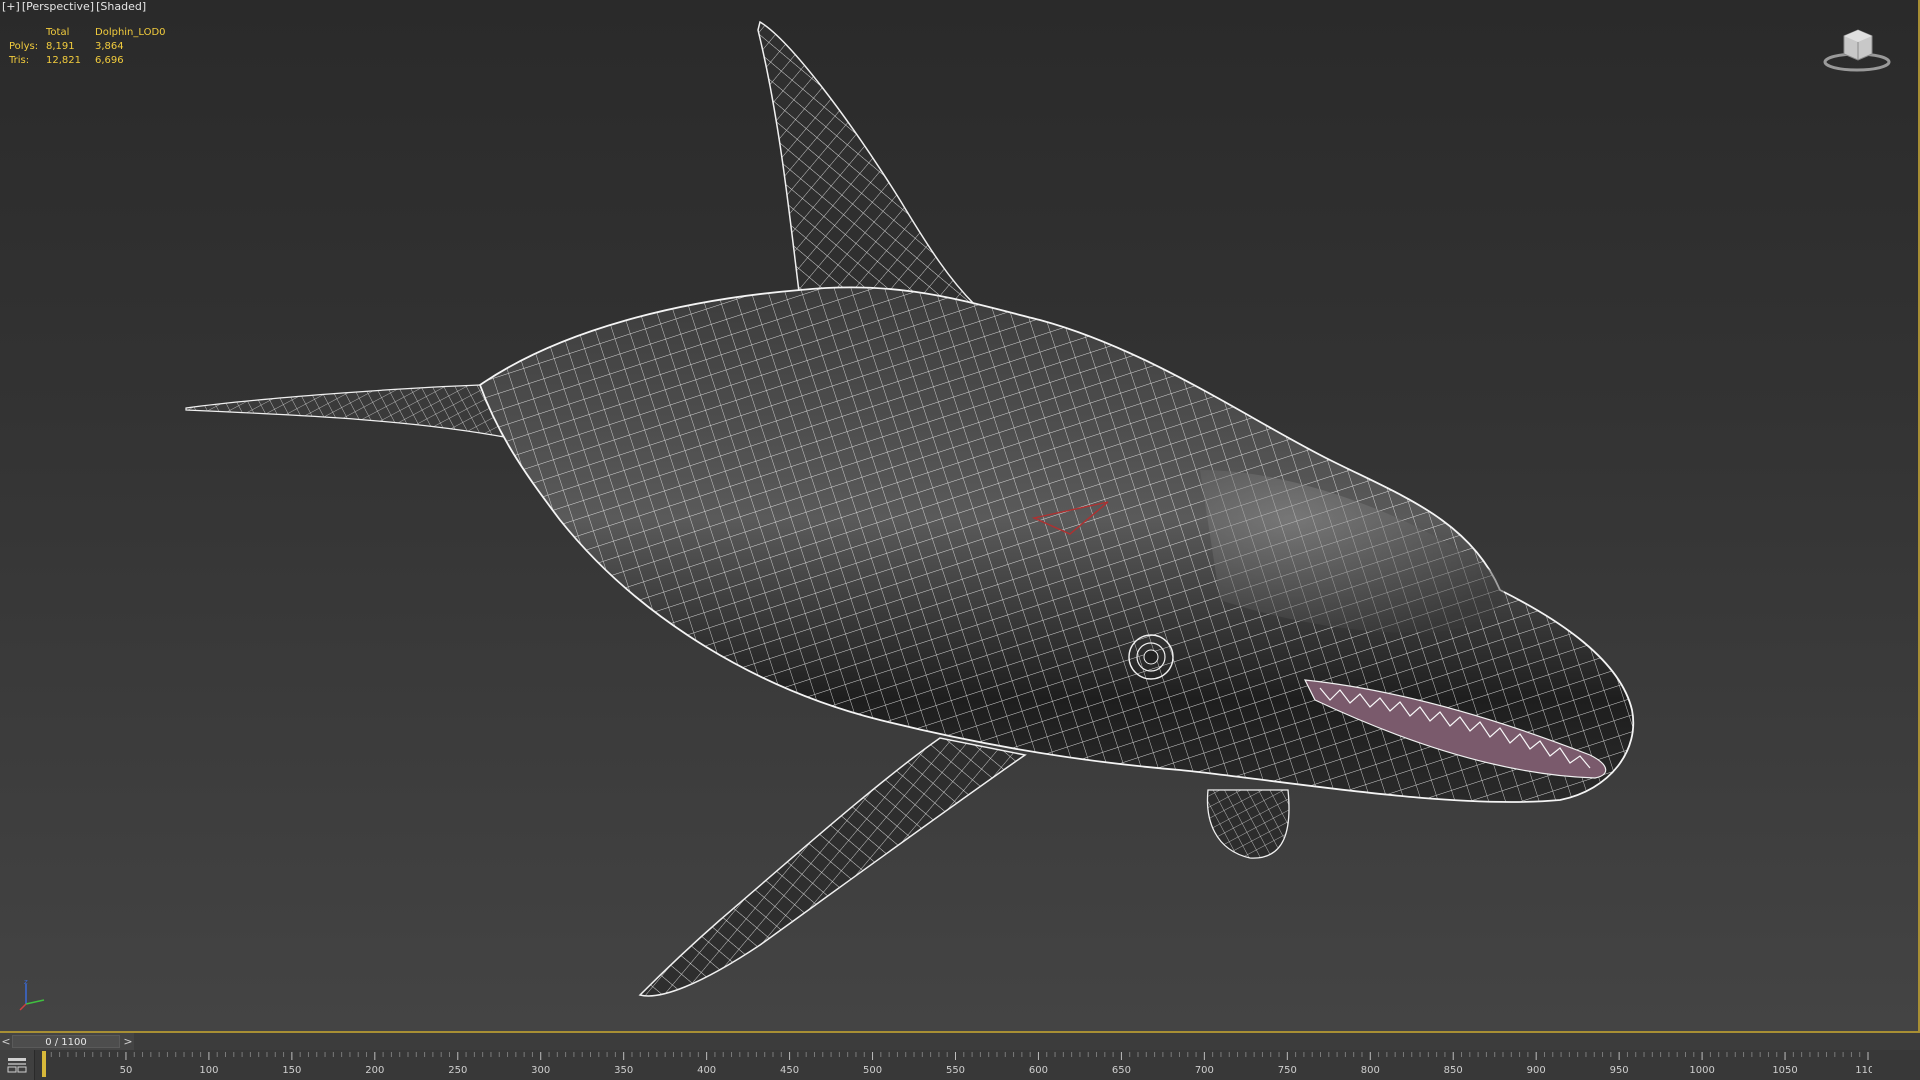 Image resolution: width=1920 pixels, height=1080 pixels. I want to click on current-frame-marker, so click(44, 1064).